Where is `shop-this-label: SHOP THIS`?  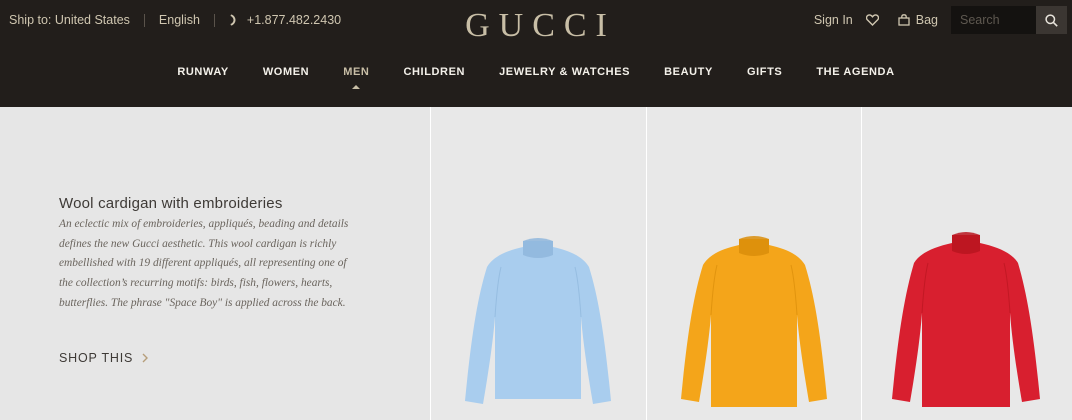 shop-this-label: SHOP THIS is located at coordinates (96, 358).